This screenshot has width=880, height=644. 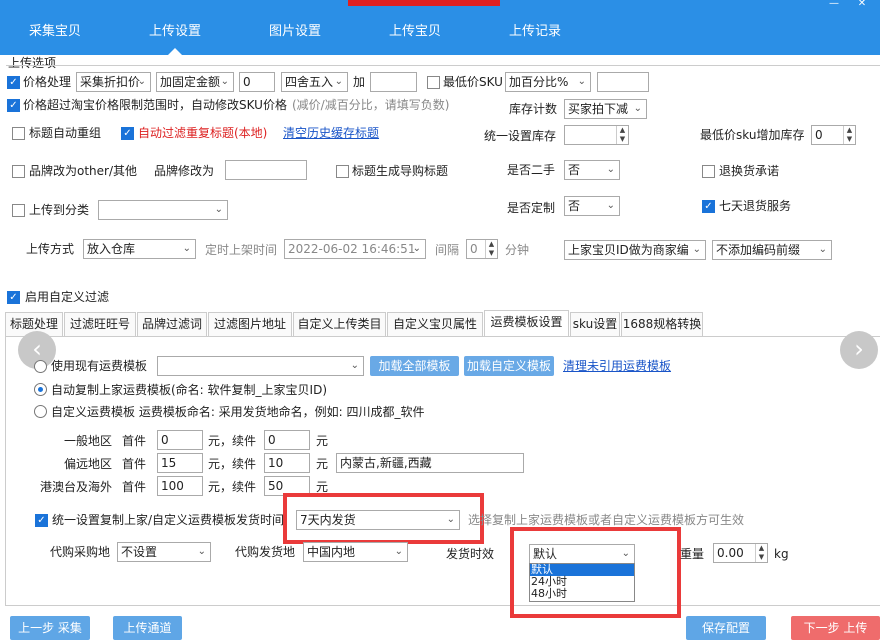 What do you see at coordinates (139, 249) in the screenshot?
I see `upload-mode-select: 放入仓库 ⌄` at bounding box center [139, 249].